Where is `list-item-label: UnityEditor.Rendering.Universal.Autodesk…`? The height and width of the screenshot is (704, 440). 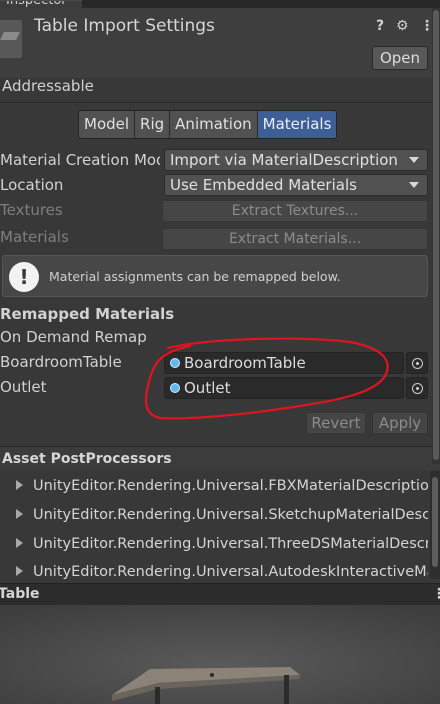
list-item-label: UnityEditor.Rendering.Universal.Autodesk… is located at coordinates (230, 571).